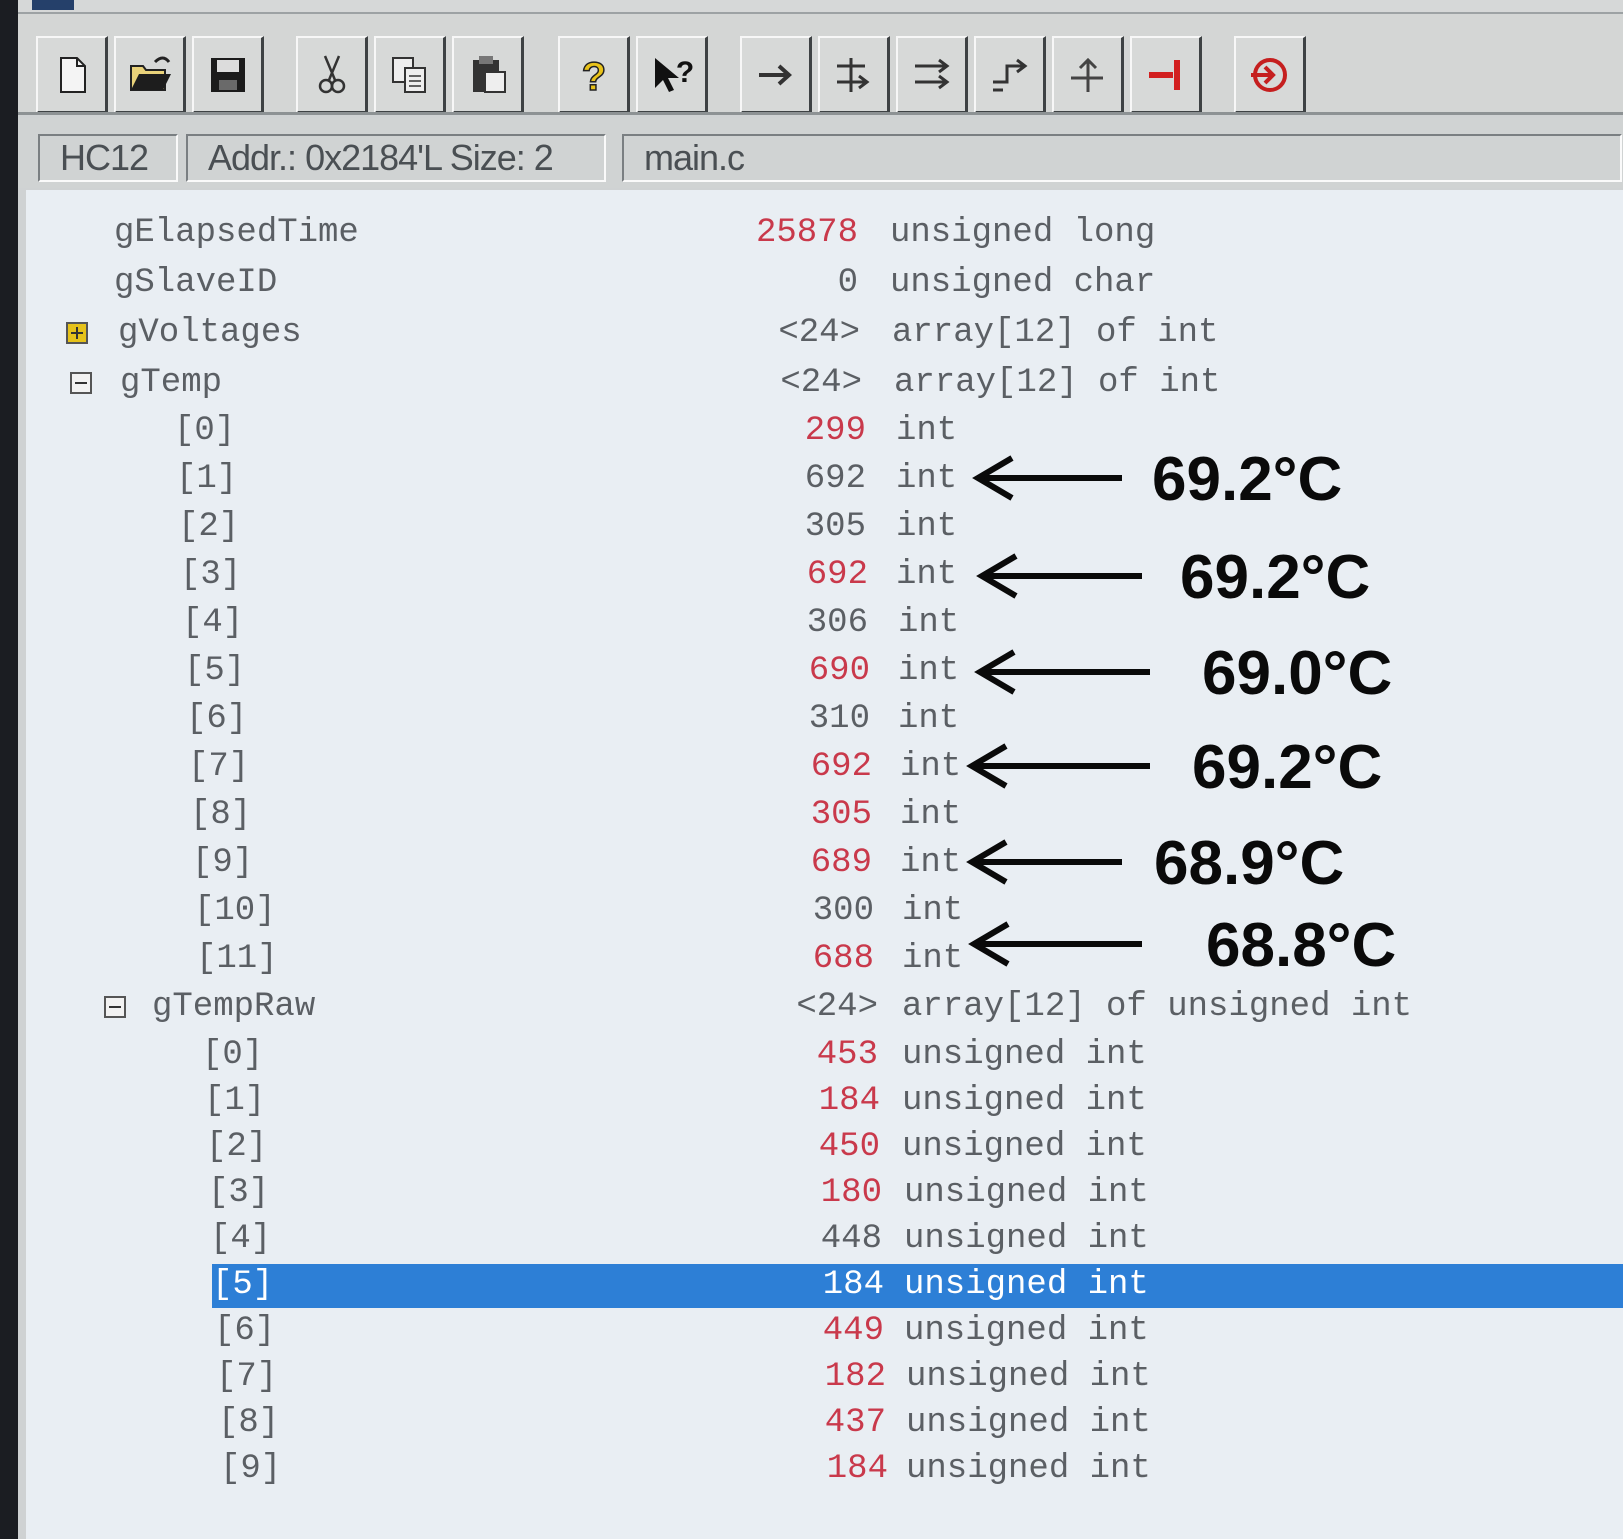  Describe the element at coordinates (847, 283) in the screenshot. I see `variable-value: 0` at that location.